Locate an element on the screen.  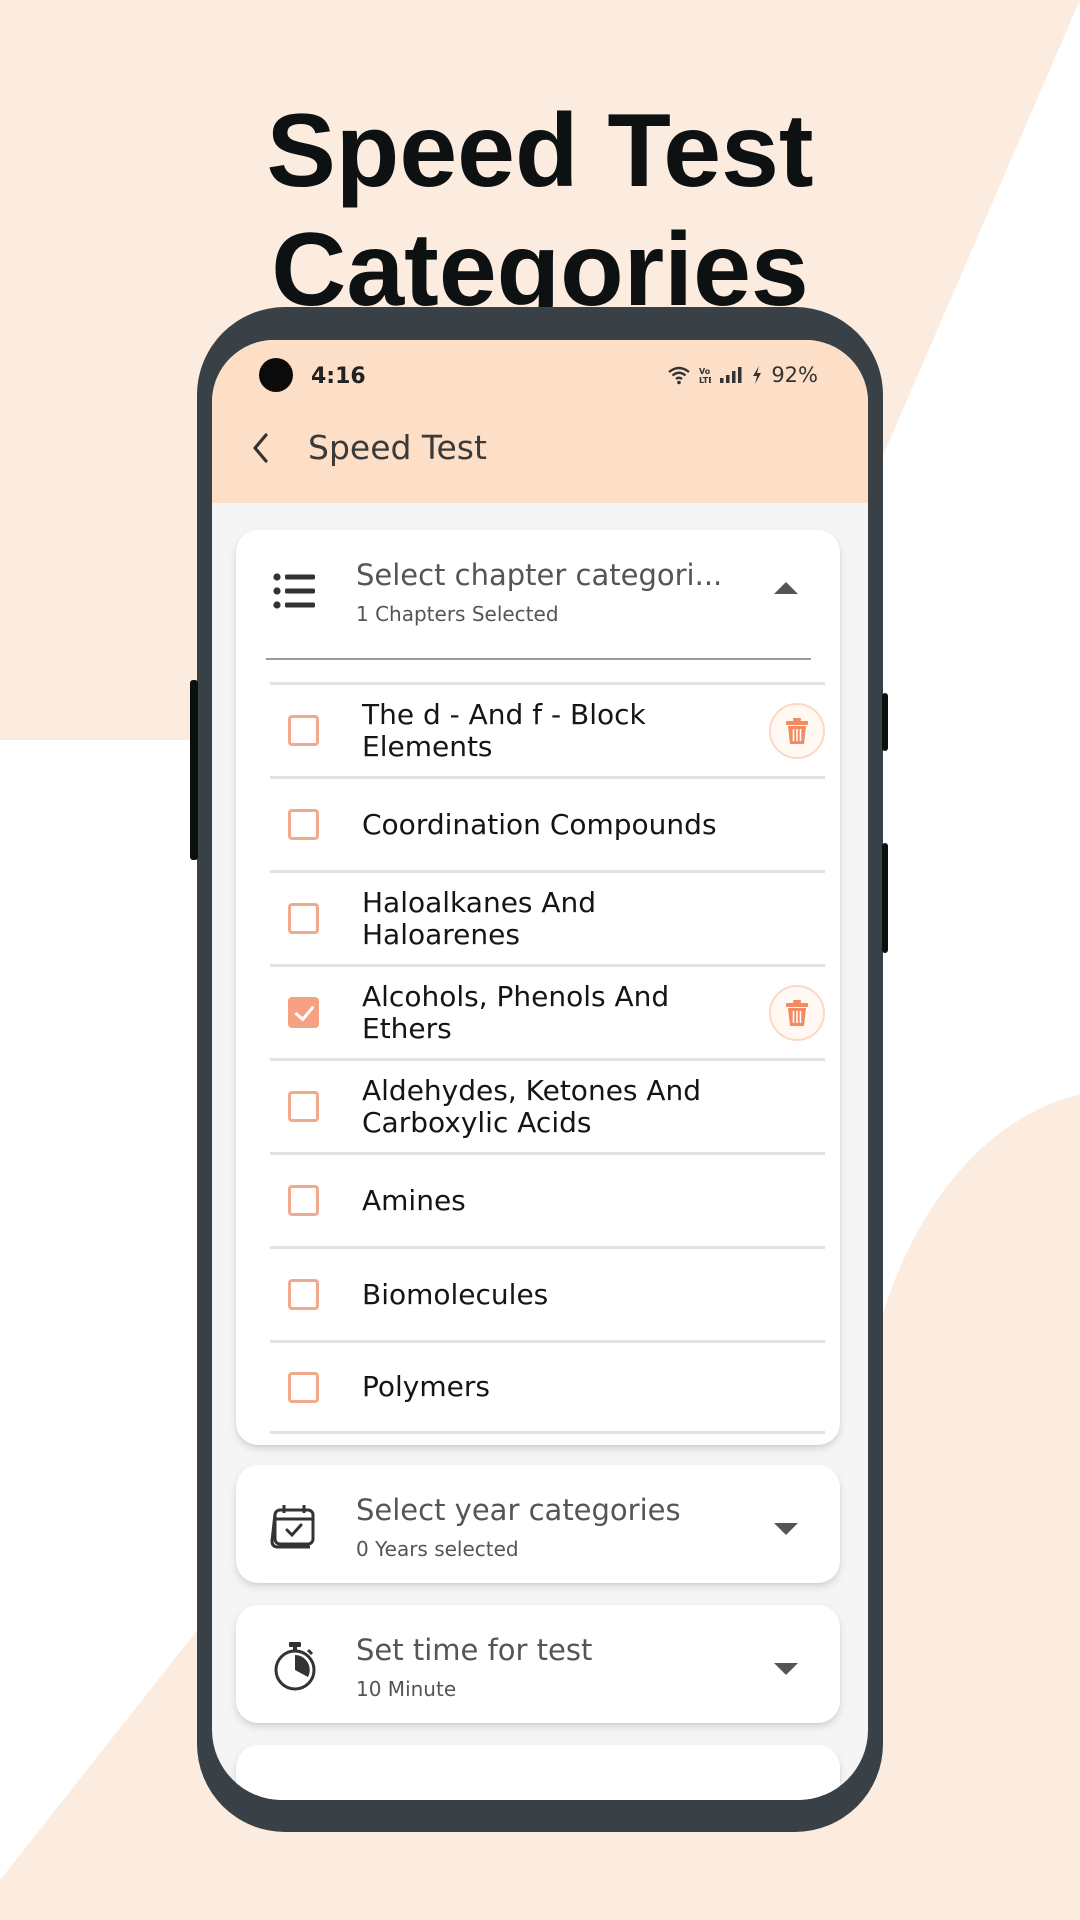
wifi-icon is located at coordinates (679, 375).